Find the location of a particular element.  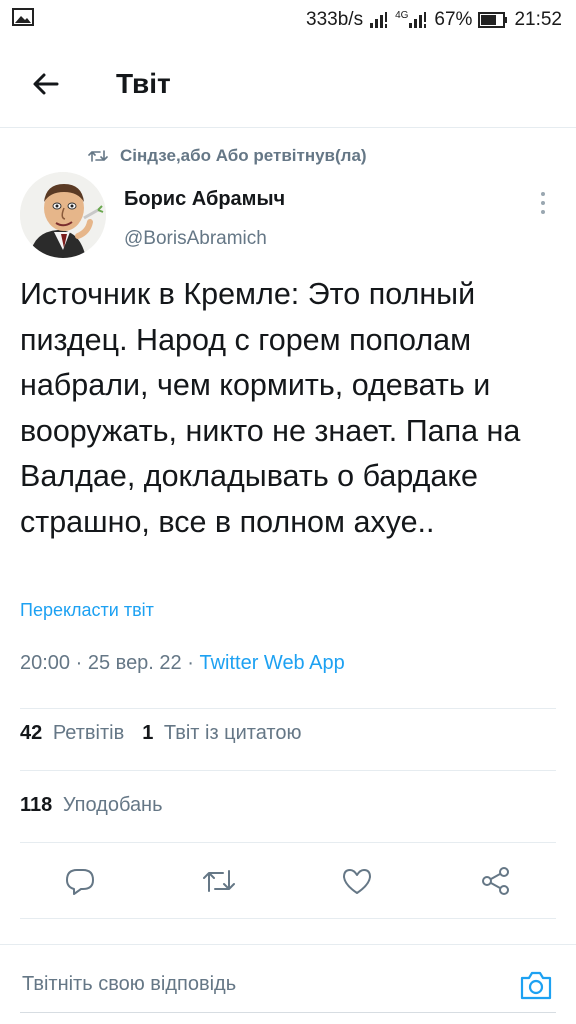

tweet-date: 25 вер. 22 is located at coordinates (134, 663).